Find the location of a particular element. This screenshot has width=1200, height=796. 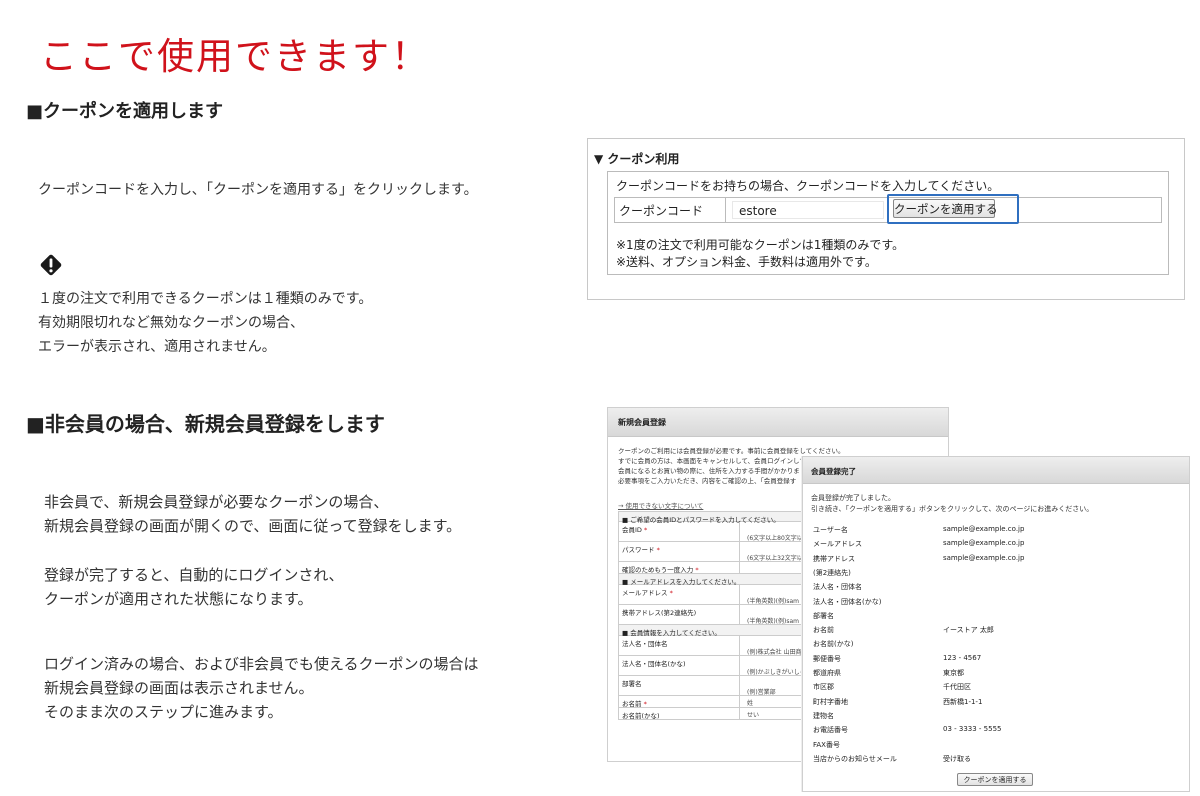

coupon-note: ※送料、オプション料金、手数料は適用外です。 is located at coordinates (746, 262).